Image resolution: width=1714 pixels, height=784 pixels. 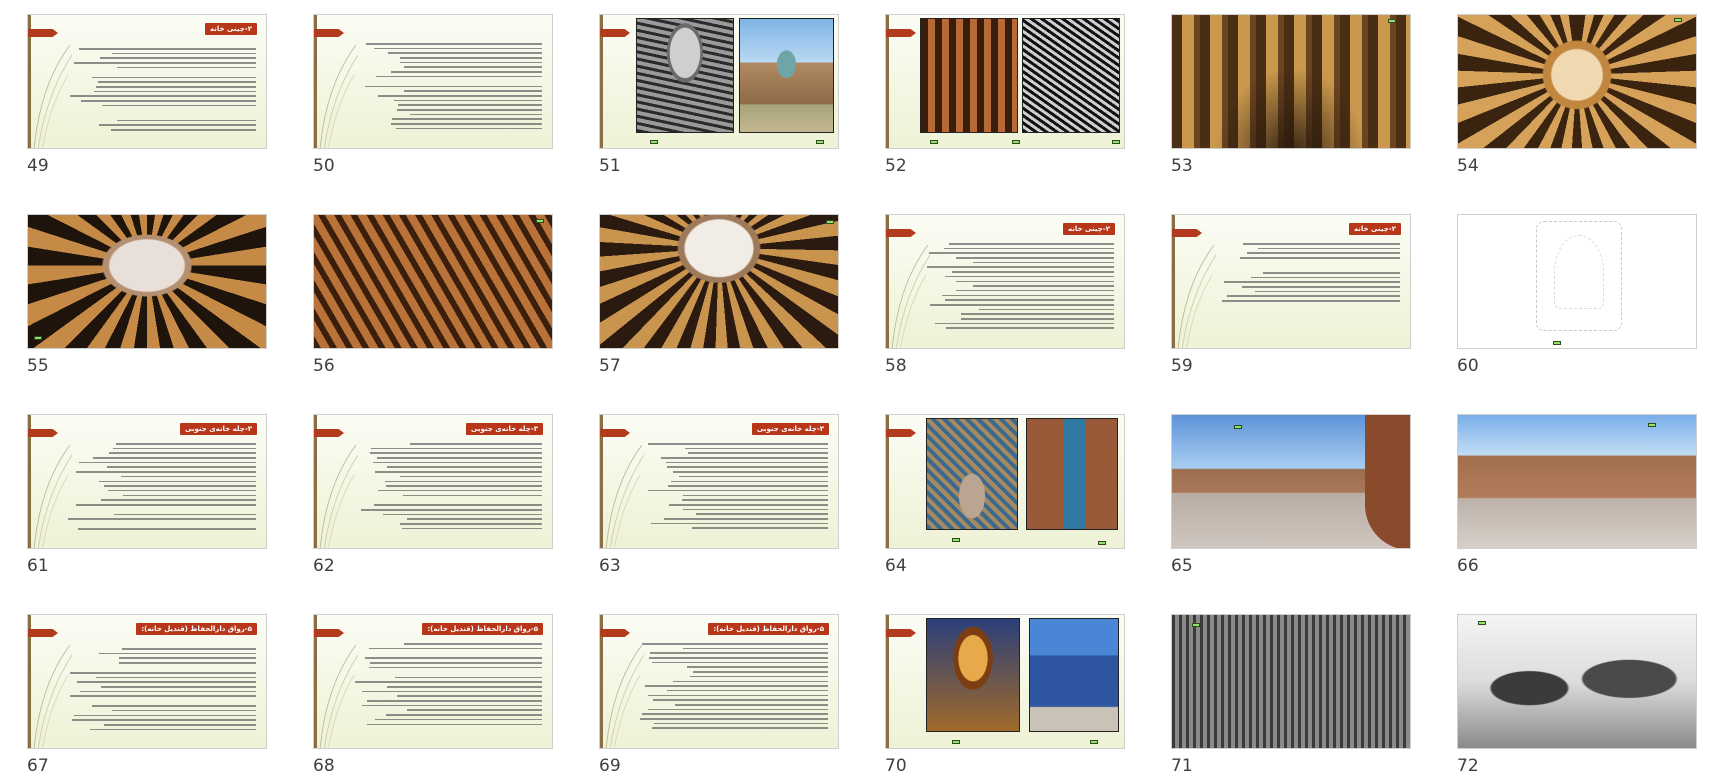 I want to click on slide-thumbnail-49: ۲-چینی خانه, so click(x=147, y=81).